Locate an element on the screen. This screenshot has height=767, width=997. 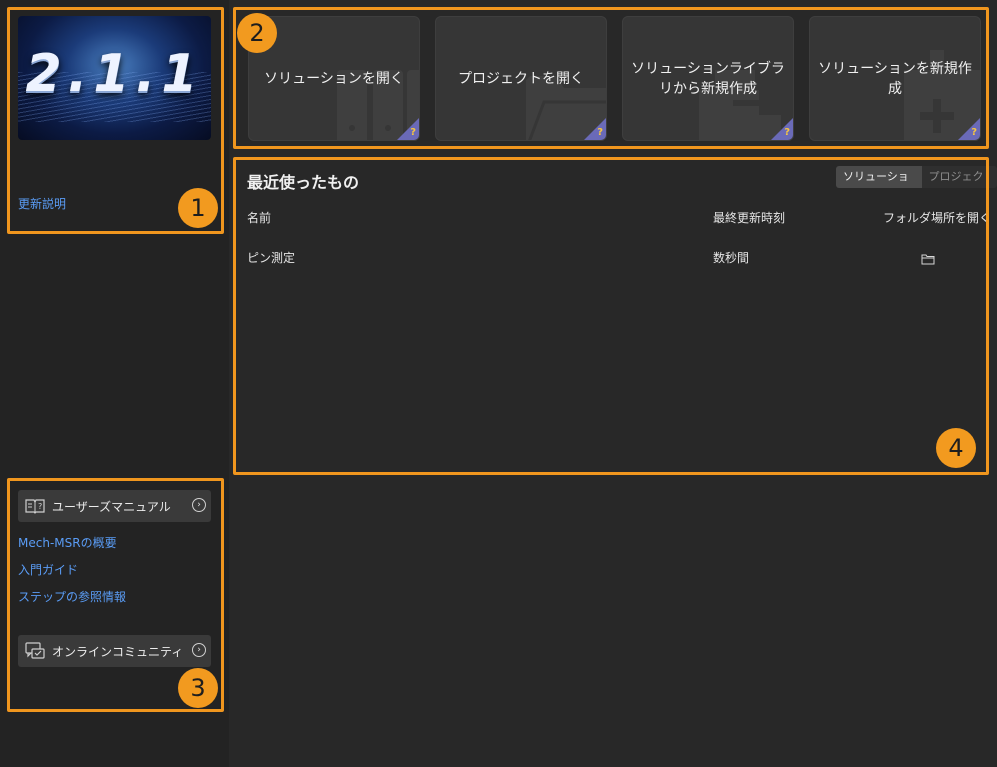
new-from-library-card: ソリューションライブラリから新規作成 ? is located at coordinates (708, 78).